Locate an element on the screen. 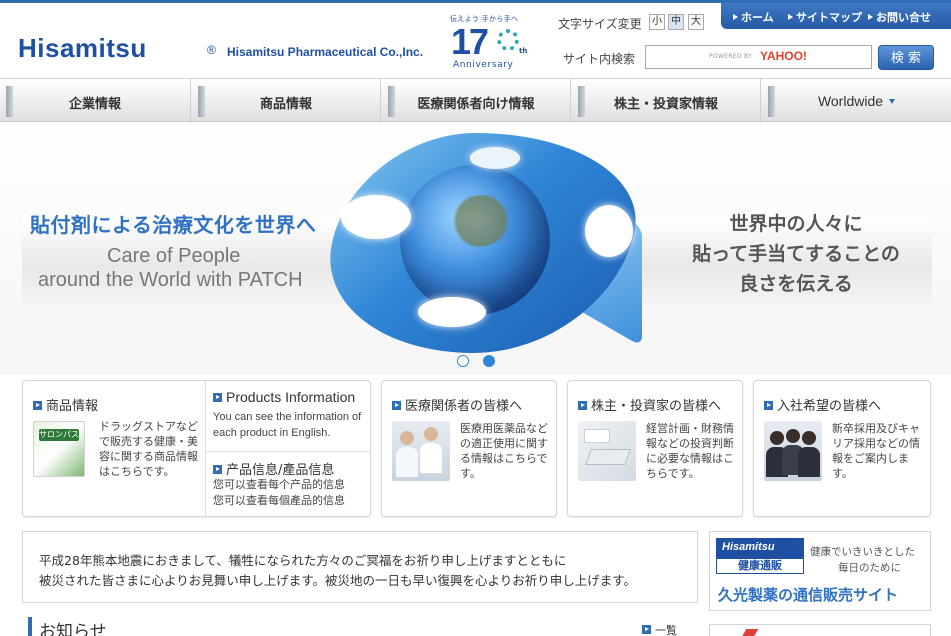 Image resolution: width=951 pixels, height=636 pixels. nav-worldwide: Worldwide is located at coordinates (856, 101).